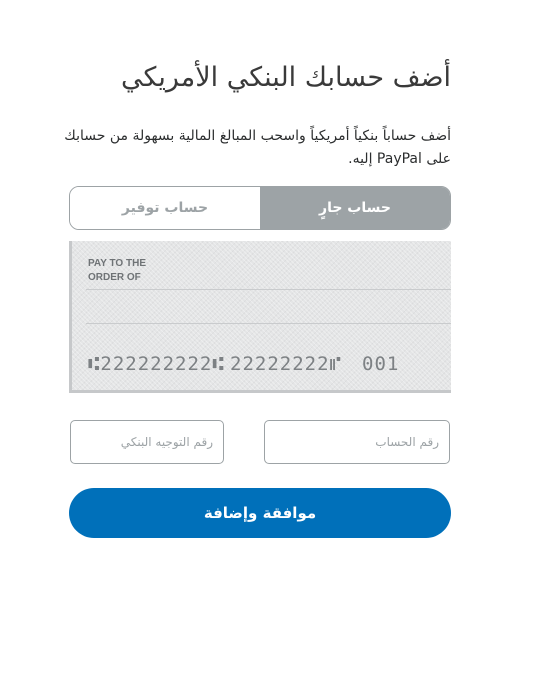 The width and height of the screenshot is (544, 684). What do you see at coordinates (165, 208) in the screenshot?
I see `savings-account-tab: حساب توفير` at bounding box center [165, 208].